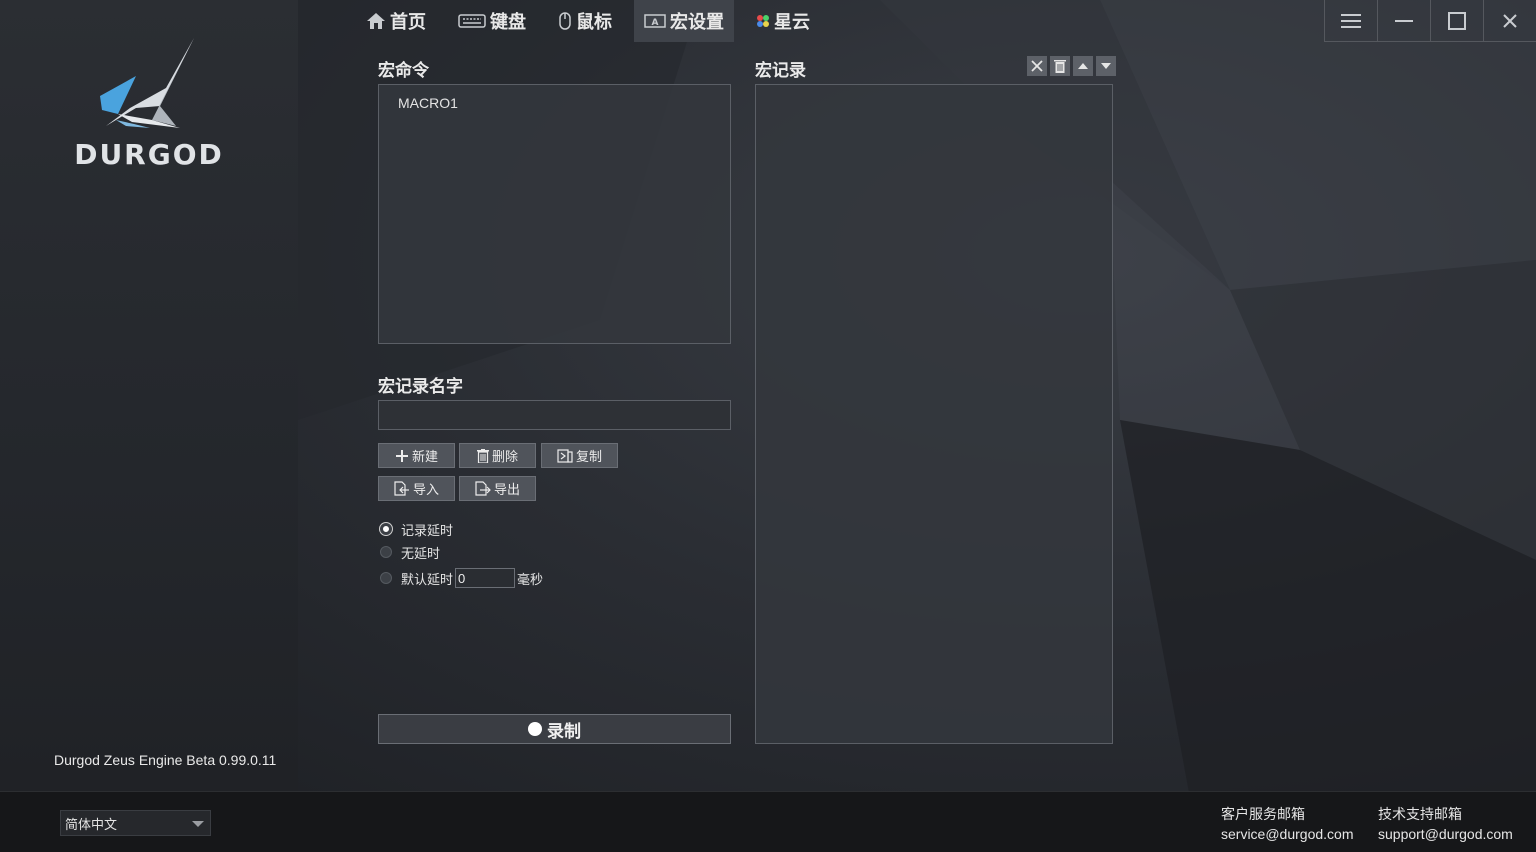 This screenshot has width=1536, height=852. I want to click on list-item: MACRO1, so click(428, 103).